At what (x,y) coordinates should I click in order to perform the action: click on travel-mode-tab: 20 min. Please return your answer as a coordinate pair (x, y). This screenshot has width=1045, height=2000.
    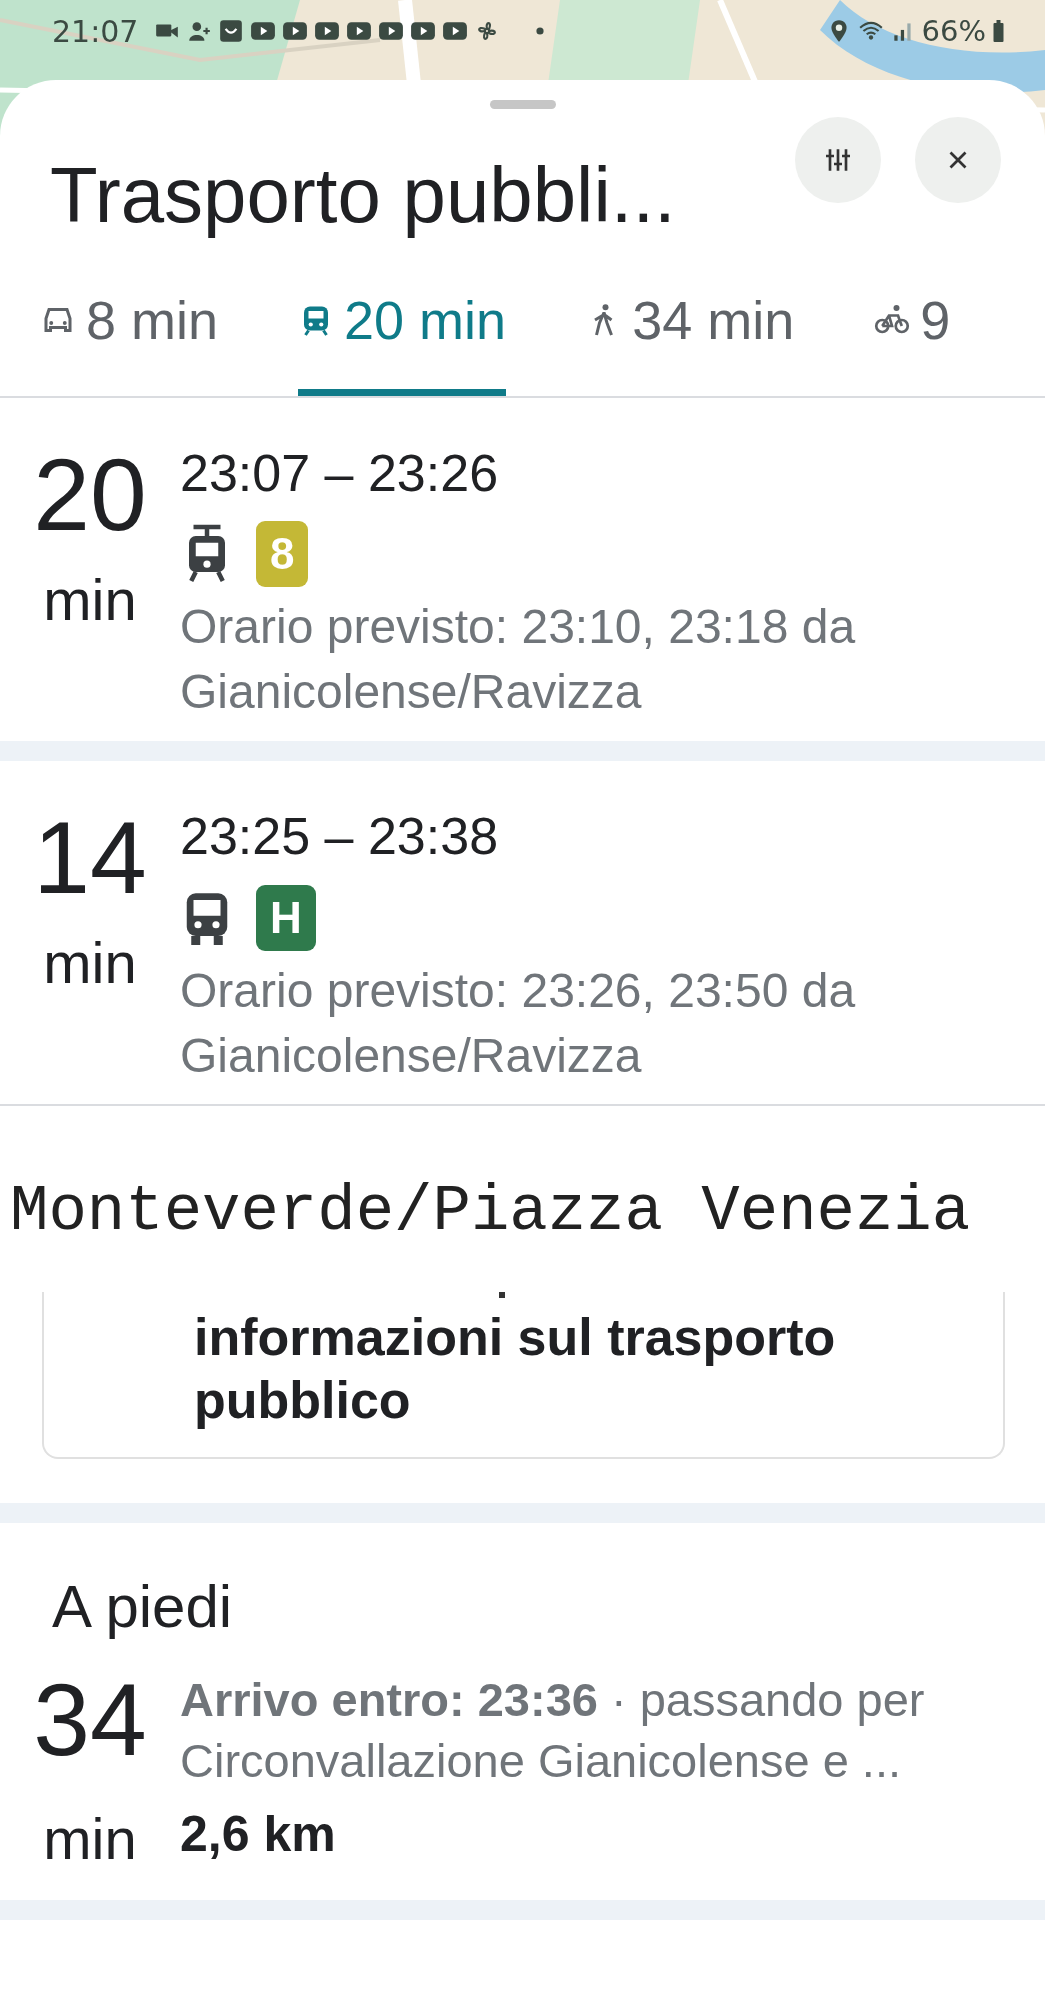
    Looking at the image, I should click on (402, 318).